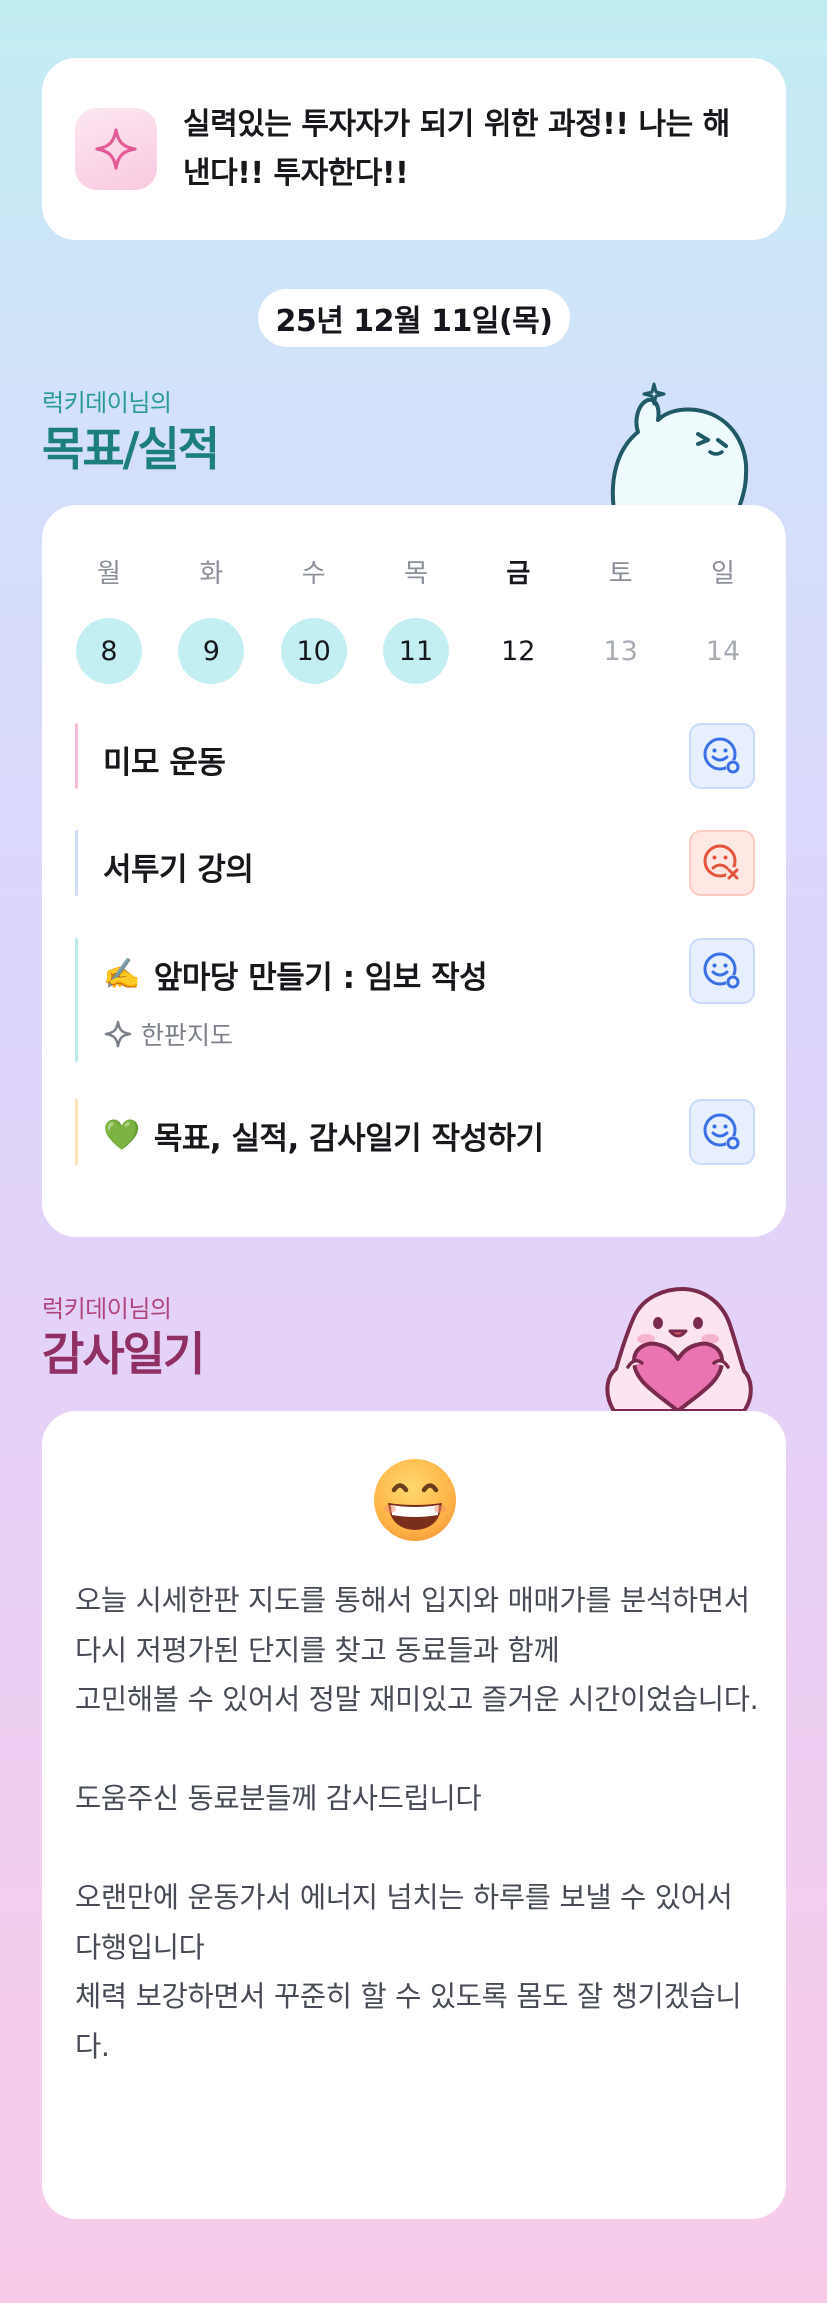 The height and width of the screenshot is (2303, 827). What do you see at coordinates (348, 1139) in the screenshot?
I see `goal-label-text: 목표, 실적, 감사일기 작성하기` at bounding box center [348, 1139].